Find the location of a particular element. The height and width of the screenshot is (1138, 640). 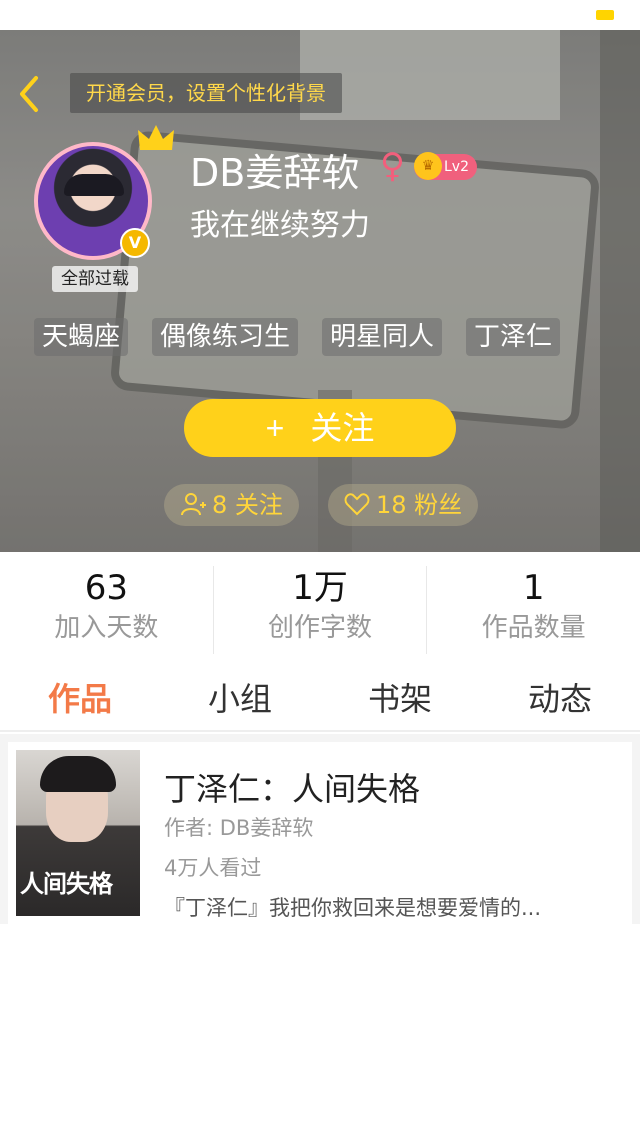

fans-count: 18 粉丝 is located at coordinates (419, 505).